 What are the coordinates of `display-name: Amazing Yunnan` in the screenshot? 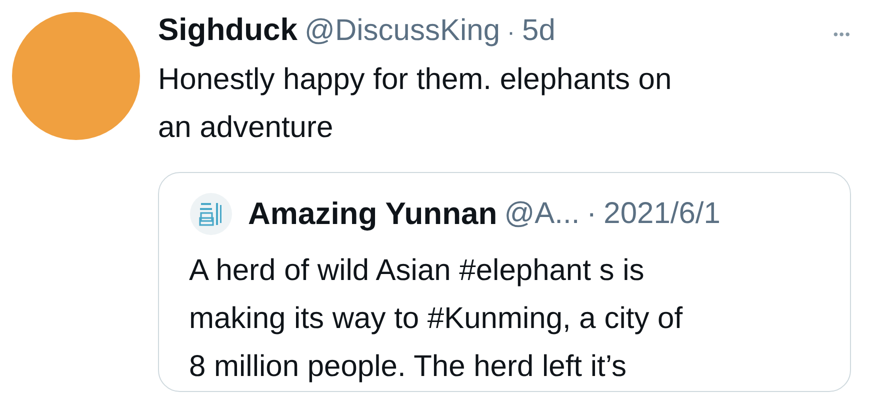 It's located at (373, 214).